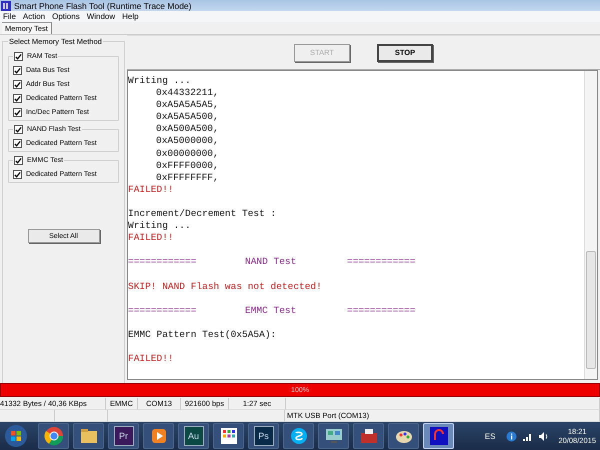 The height and width of the screenshot is (450, 600). What do you see at coordinates (438, 436) in the screenshot?
I see `taskbar-tool-icon` at bounding box center [438, 436].